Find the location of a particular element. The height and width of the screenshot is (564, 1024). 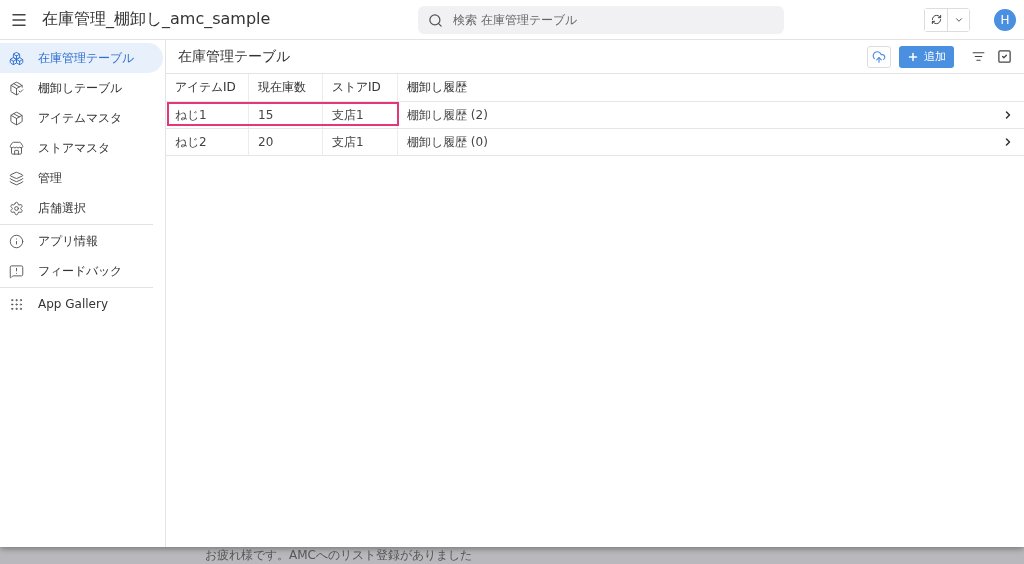

column-header: アイテムID is located at coordinates (207, 87).